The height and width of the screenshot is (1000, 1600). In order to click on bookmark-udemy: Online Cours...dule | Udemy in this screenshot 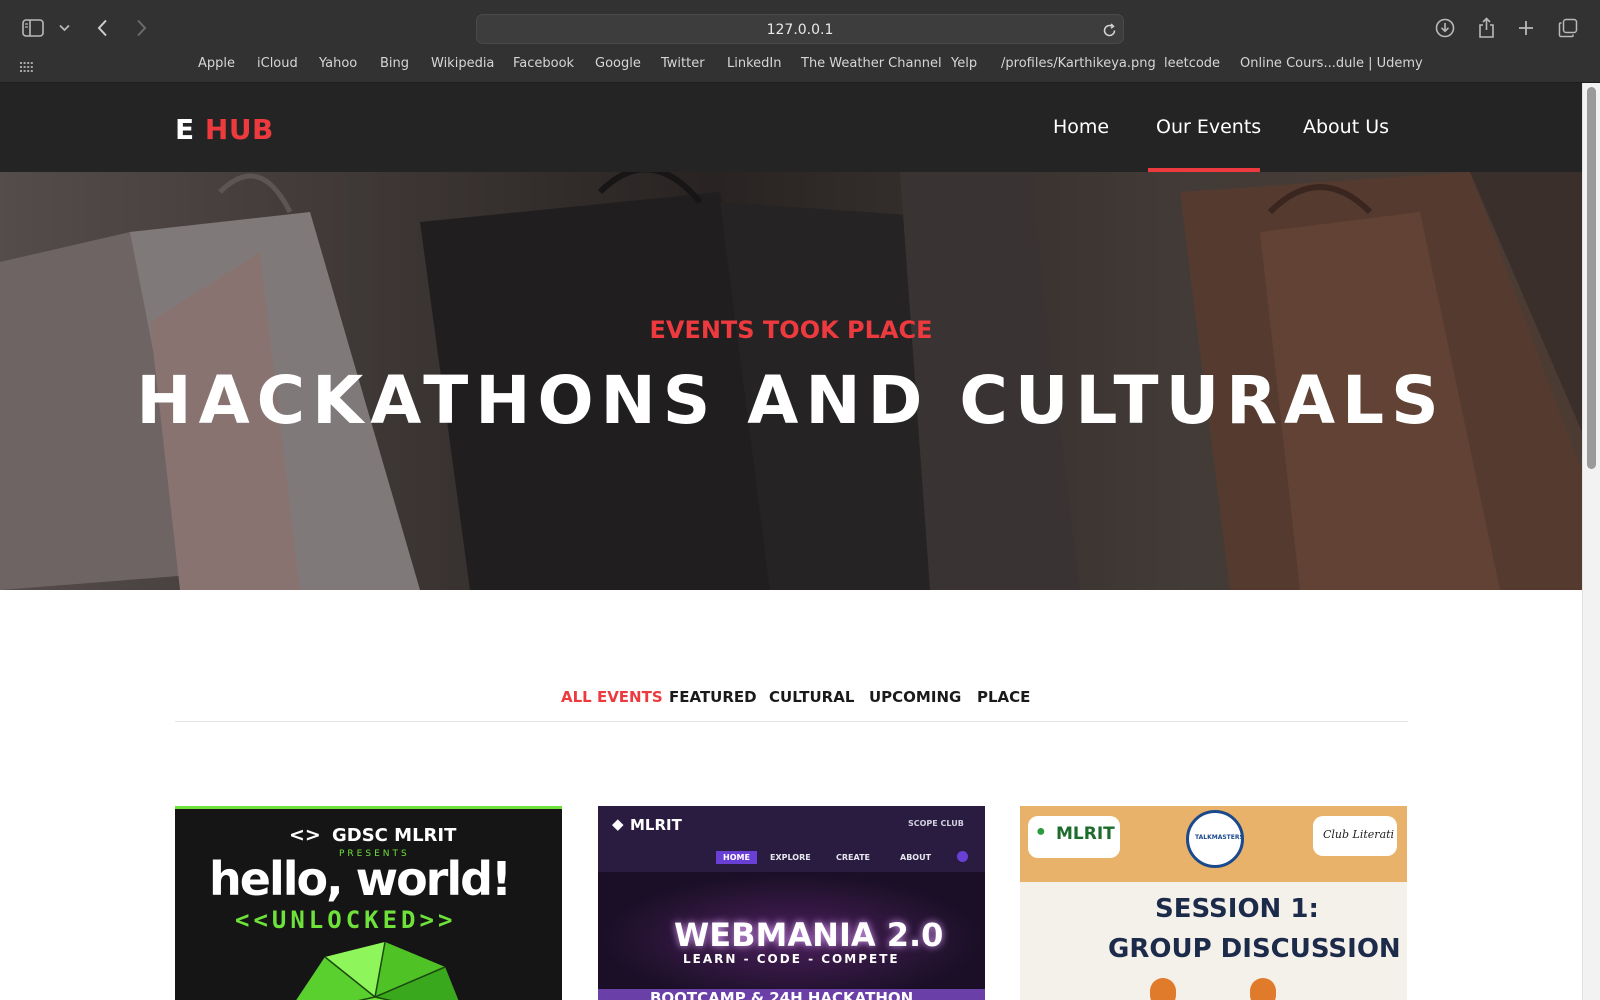, I will do `click(1331, 63)`.